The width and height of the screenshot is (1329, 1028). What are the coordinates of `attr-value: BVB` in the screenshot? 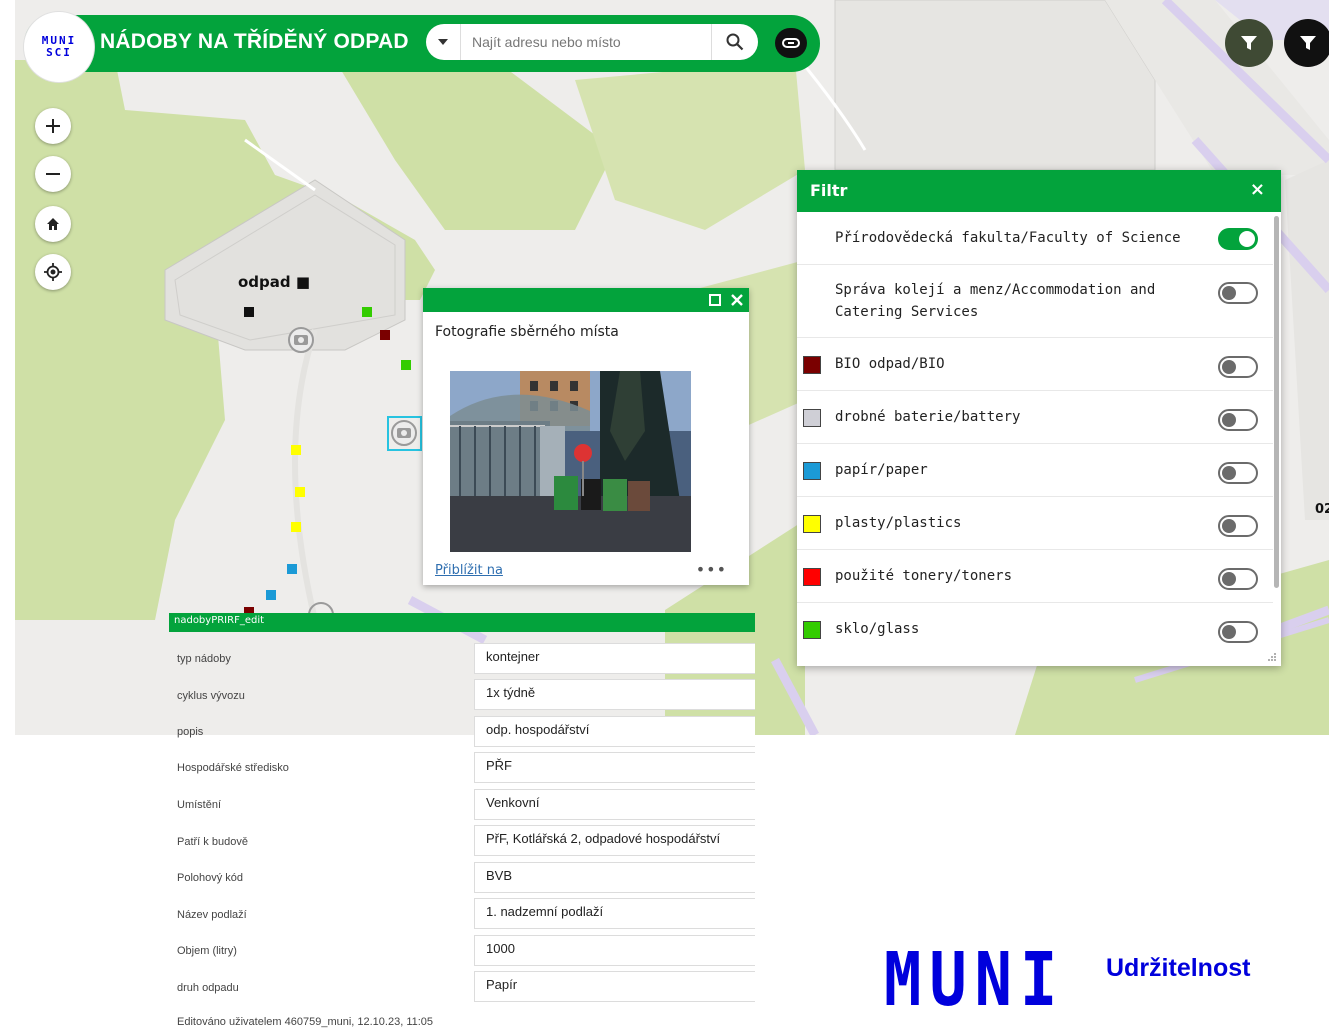 It's located at (614, 877).